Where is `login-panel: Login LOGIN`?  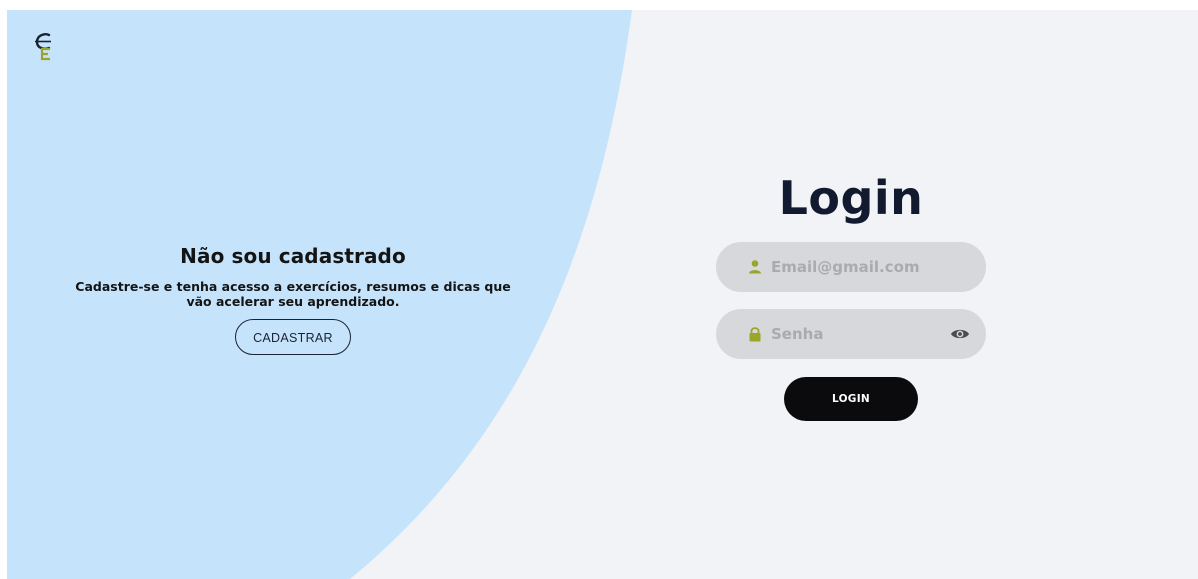 login-panel: Login LOGIN is located at coordinates (851, 295).